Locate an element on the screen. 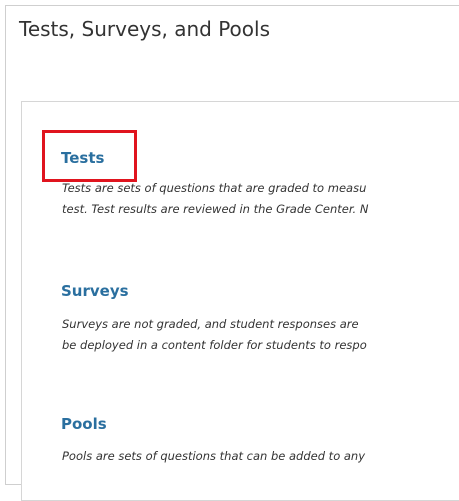 This screenshot has height=501, width=459. pools-link: Pools is located at coordinates (84, 424).